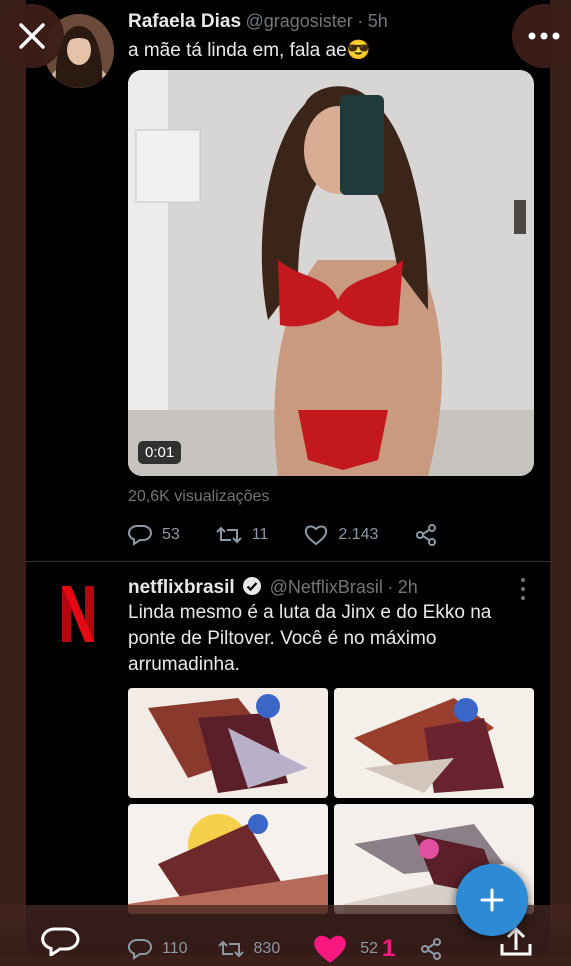  I want to click on tweet2-like-button: 52 1, so click(352, 949).